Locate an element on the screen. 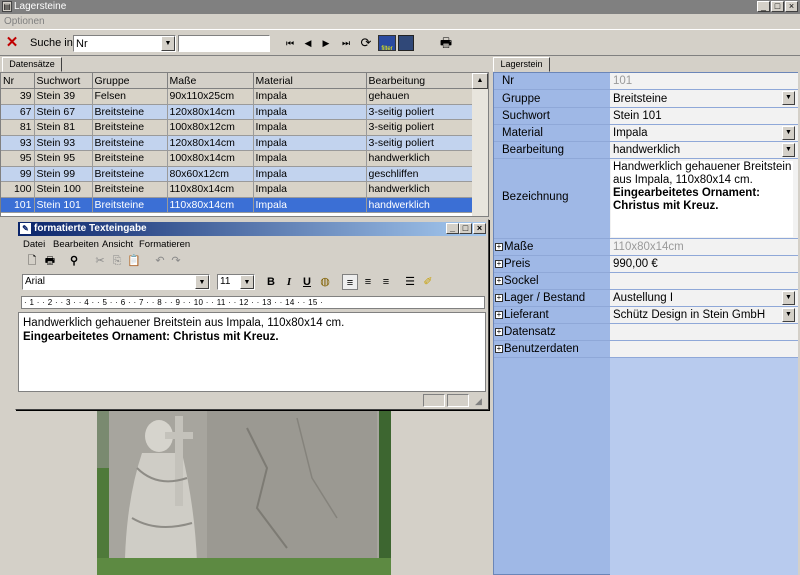  font-select: Arial ▼ is located at coordinates (116, 282).